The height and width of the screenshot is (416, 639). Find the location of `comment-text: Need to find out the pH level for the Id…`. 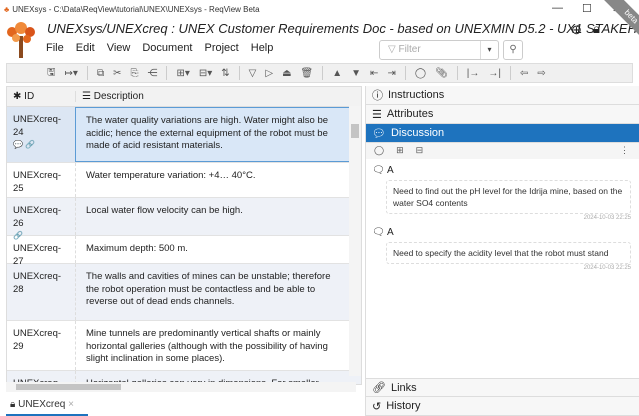

comment-text: Need to find out the pH level for the Id… is located at coordinates (508, 197).